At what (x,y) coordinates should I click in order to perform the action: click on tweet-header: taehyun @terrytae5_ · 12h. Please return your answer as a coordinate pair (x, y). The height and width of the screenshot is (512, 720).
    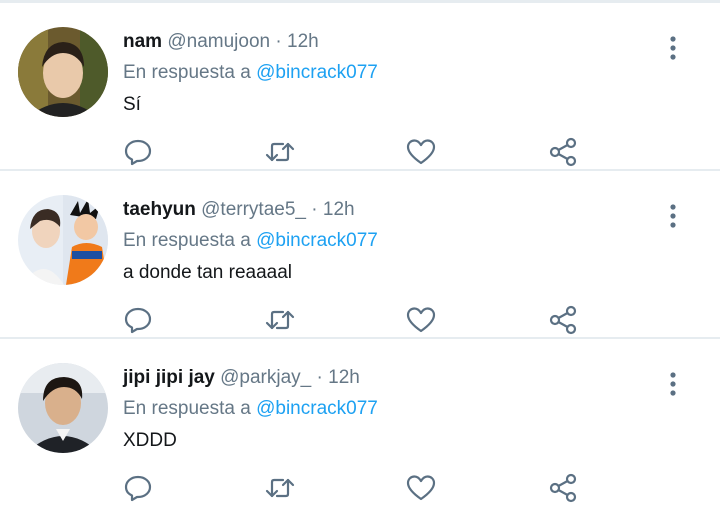
    Looking at the image, I should click on (239, 210).